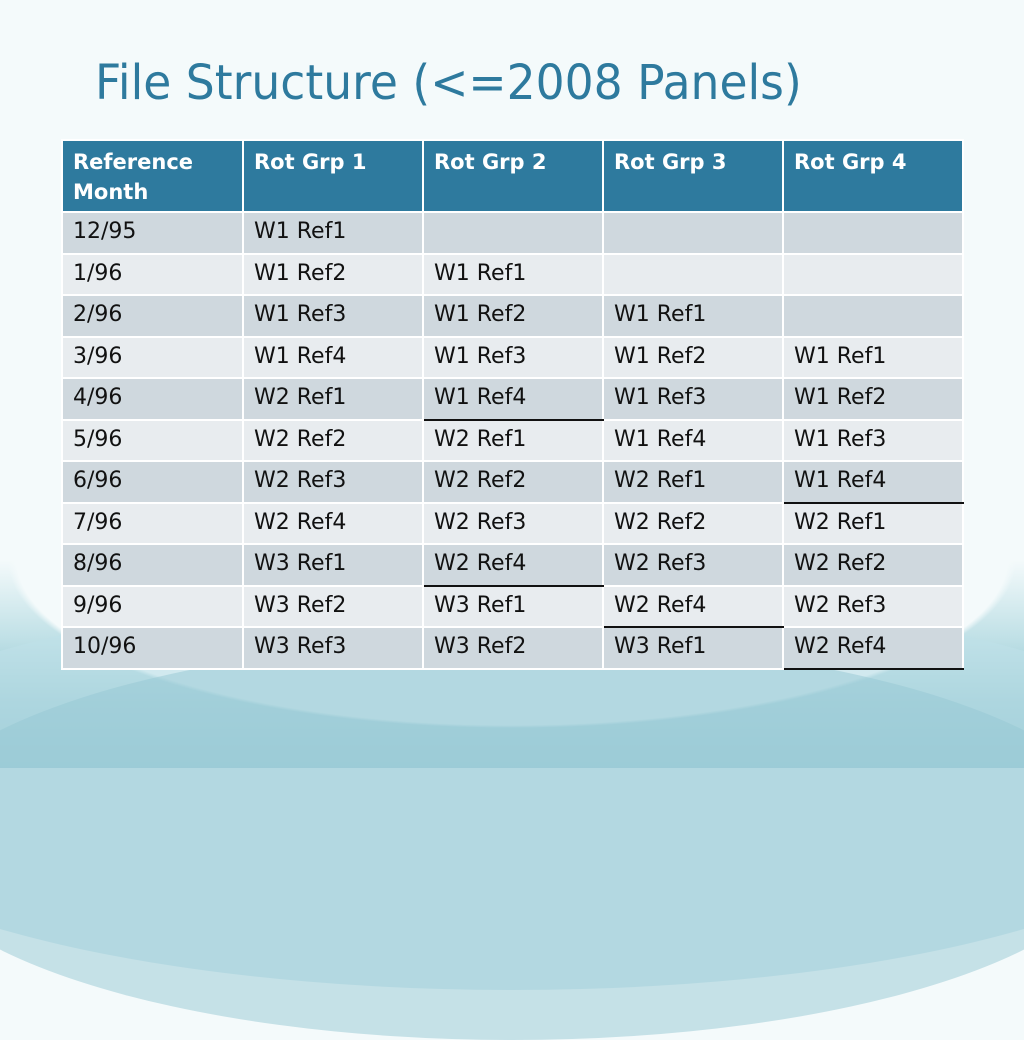 The width and height of the screenshot is (1024, 1040). What do you see at coordinates (152, 316) in the screenshot?
I see `reference-month-cell: 2/96` at bounding box center [152, 316].